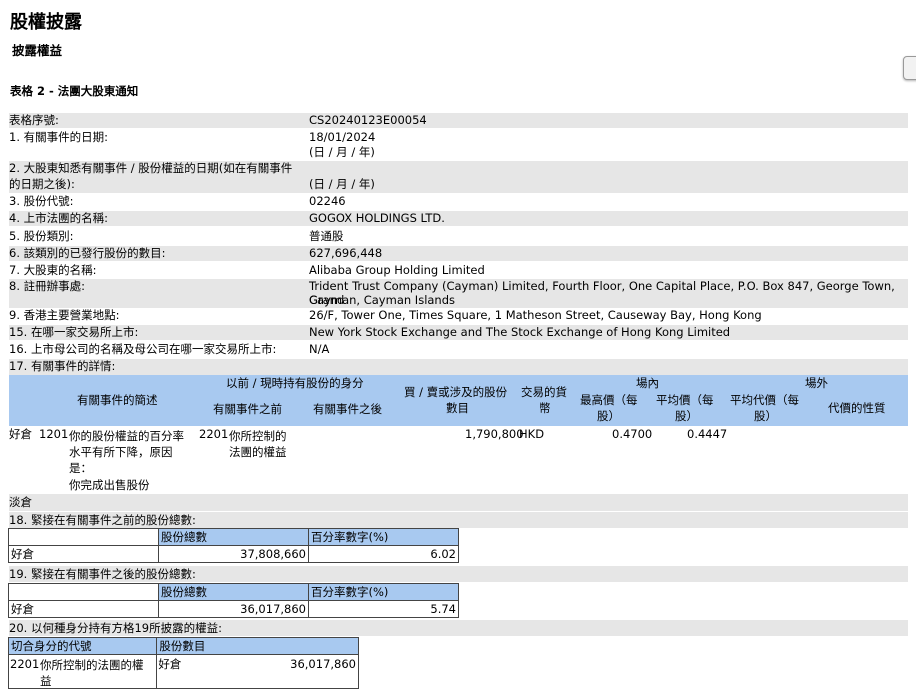 This screenshot has width=916, height=693. What do you see at coordinates (816, 383) in the screenshot?
I see `col-offexchange-group: 場外` at bounding box center [816, 383].